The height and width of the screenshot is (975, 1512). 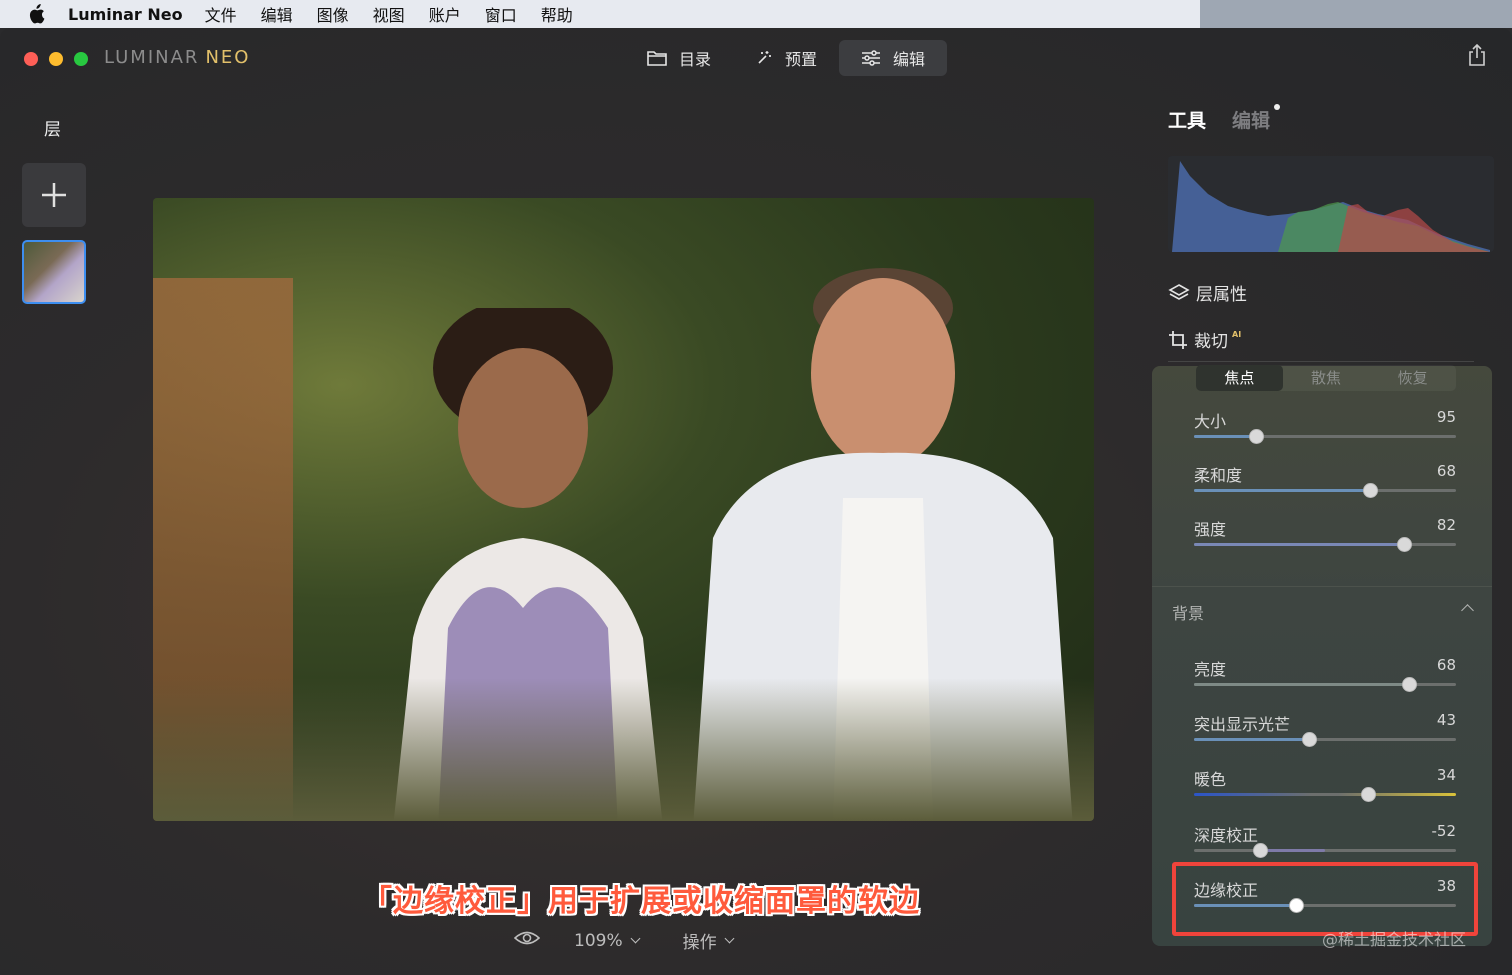 I want to click on menu-account: 账户, so click(x=445, y=14).